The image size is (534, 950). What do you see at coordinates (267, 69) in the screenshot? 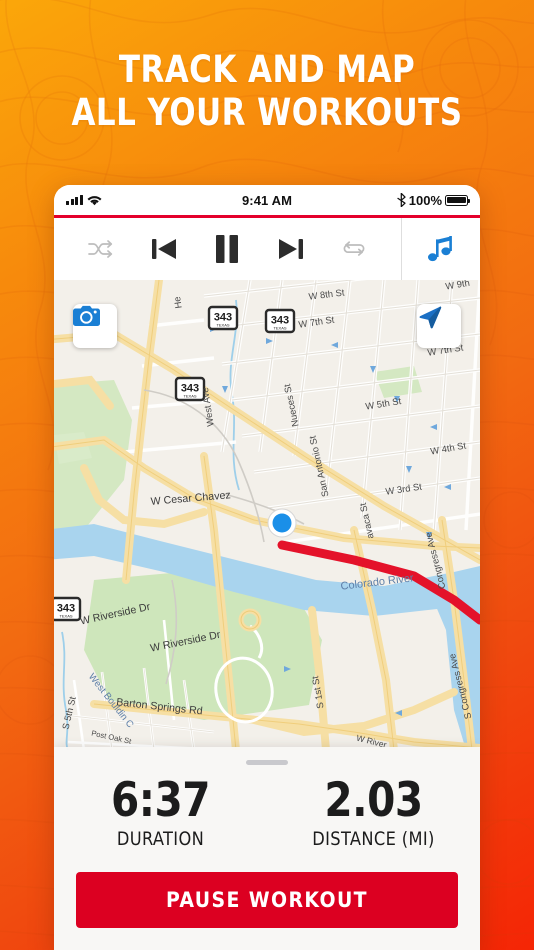
I see `headline-line-1: TRACK AND MAP` at bounding box center [267, 69].